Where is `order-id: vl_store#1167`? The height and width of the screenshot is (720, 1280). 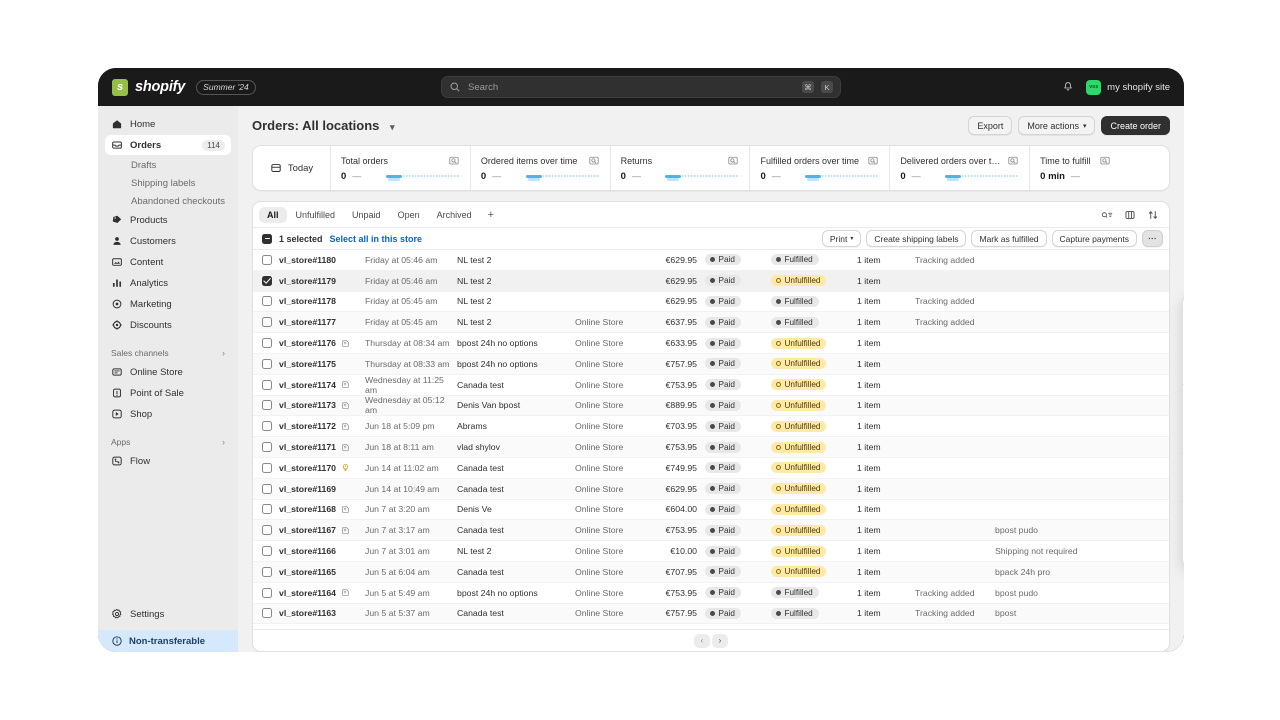 order-id: vl_store#1167 is located at coordinates (310, 530).